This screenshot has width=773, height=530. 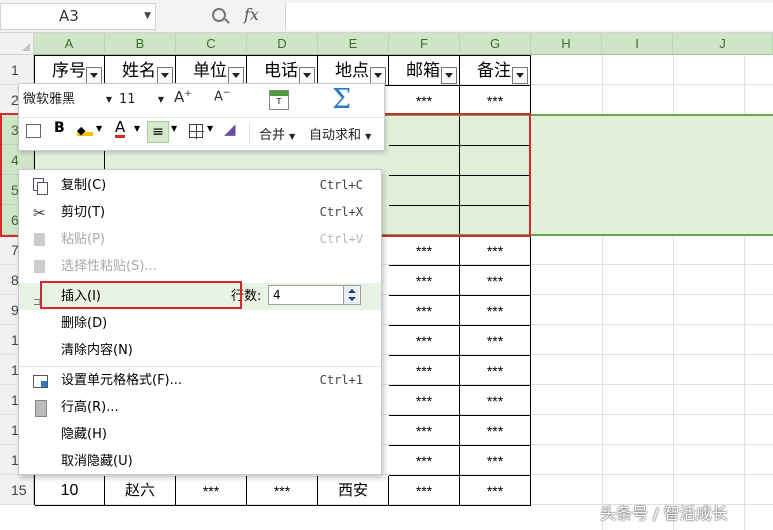 What do you see at coordinates (120, 128) in the screenshot?
I see `font-color-button: A` at bounding box center [120, 128].